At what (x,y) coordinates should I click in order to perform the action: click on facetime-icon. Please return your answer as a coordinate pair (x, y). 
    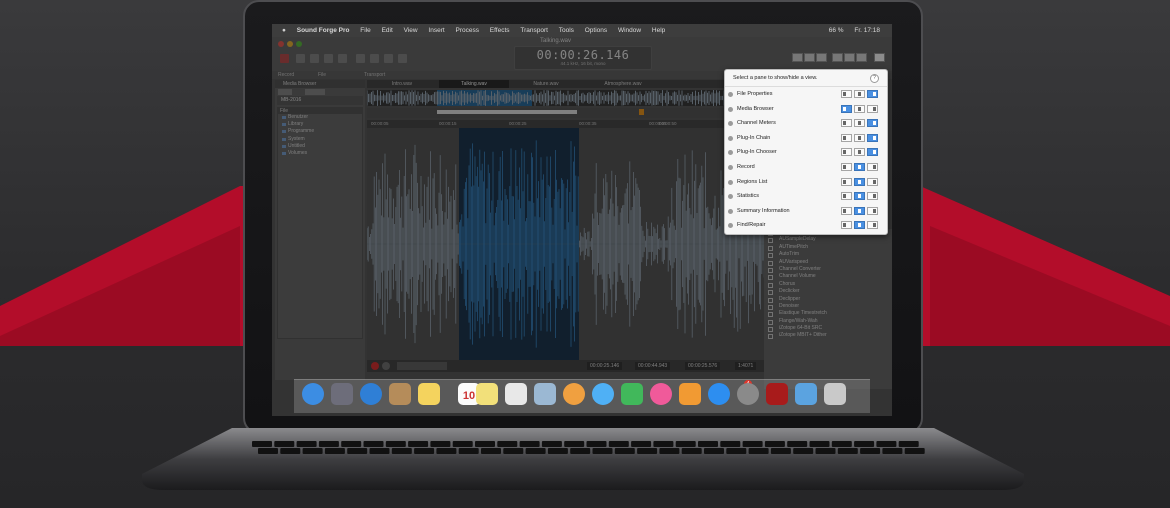
    Looking at the image, I should click on (632, 394).